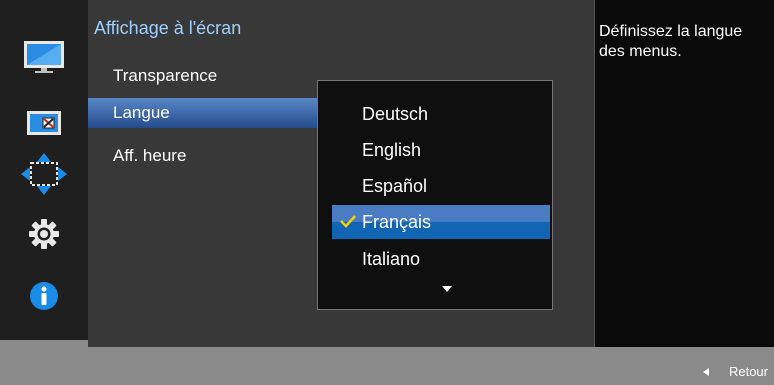 This screenshot has height=385, width=774. Describe the element at coordinates (441, 114) in the screenshot. I see `language-option-deutsch: Deutsch` at that location.